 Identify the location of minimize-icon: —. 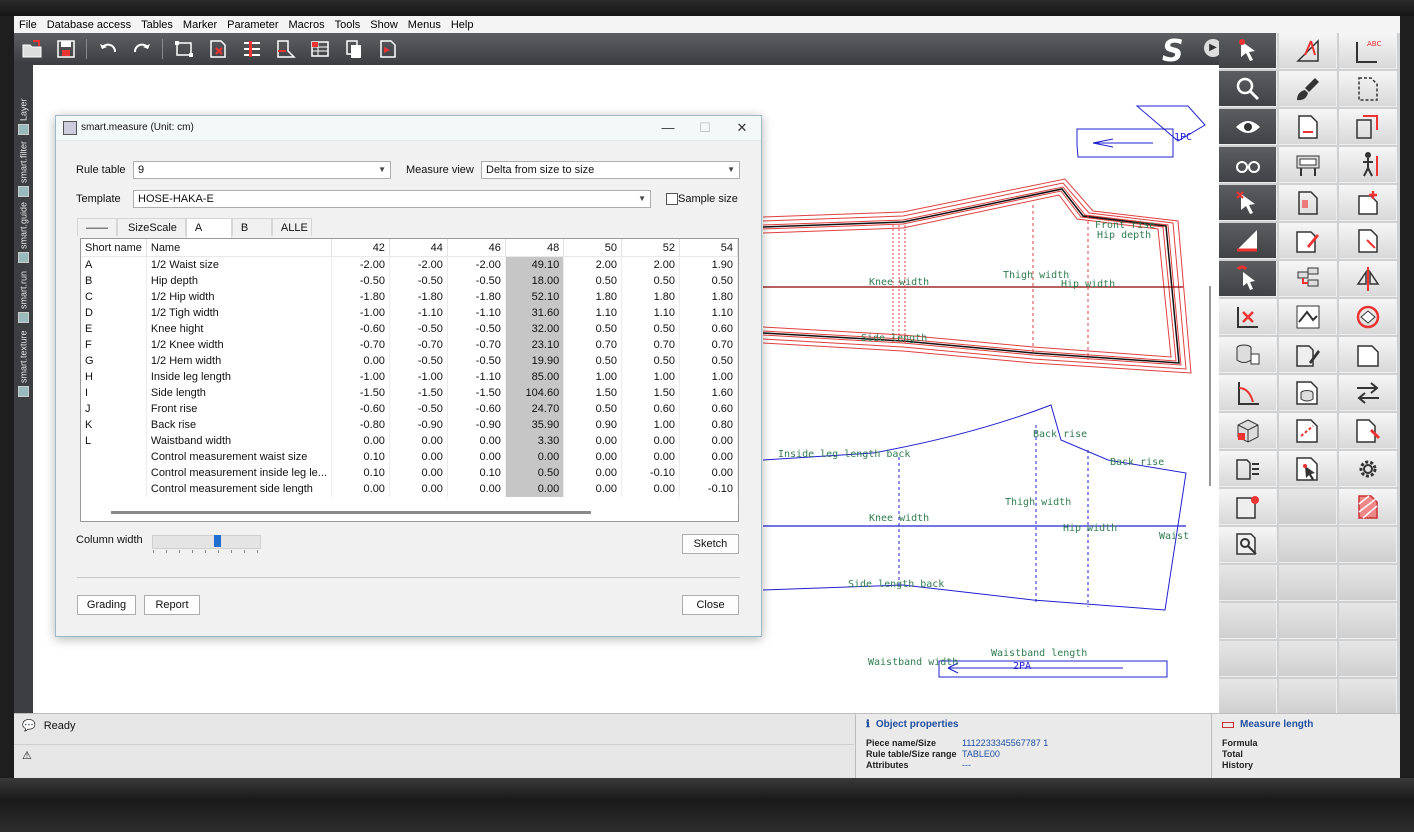
(668, 128).